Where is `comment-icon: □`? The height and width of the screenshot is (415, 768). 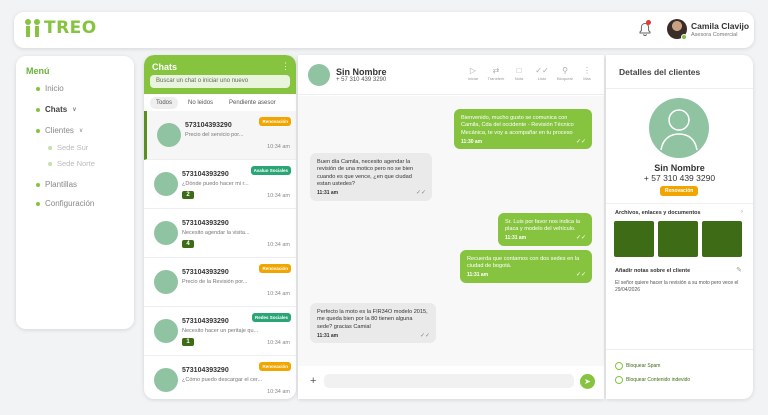 comment-icon: □ is located at coordinates (519, 70).